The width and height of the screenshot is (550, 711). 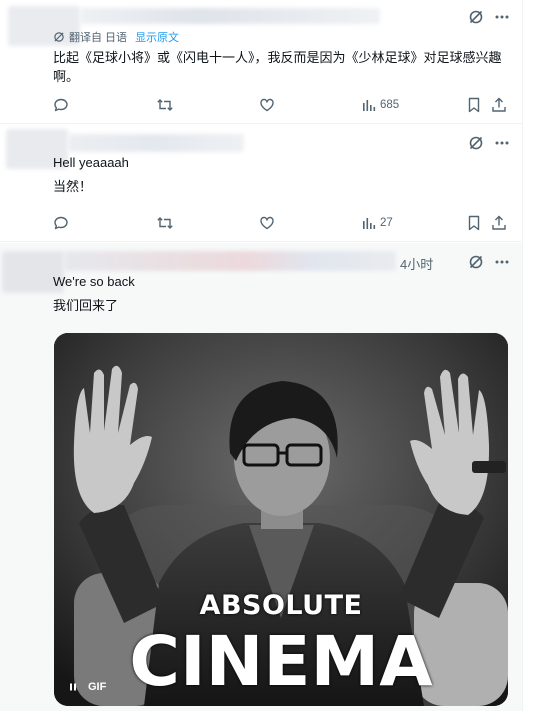 I want to click on views-button: 685, so click(x=380, y=105).